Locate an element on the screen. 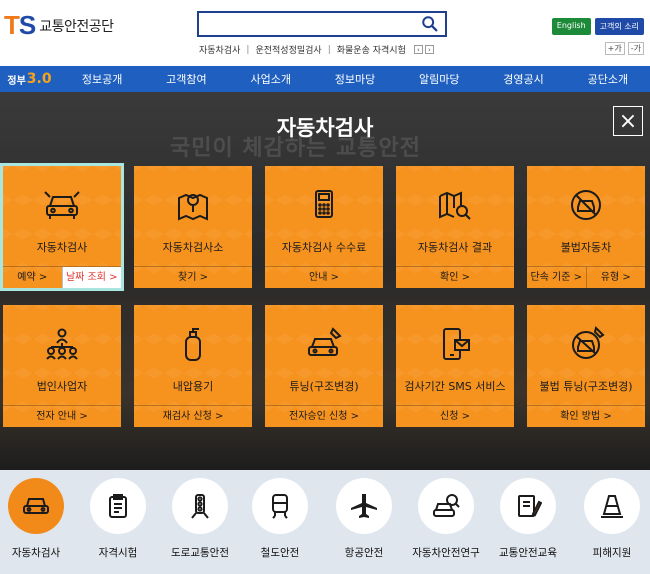 The height and width of the screenshot is (574, 650). customer-voice-button: 고객의 소리 is located at coordinates (619, 26).